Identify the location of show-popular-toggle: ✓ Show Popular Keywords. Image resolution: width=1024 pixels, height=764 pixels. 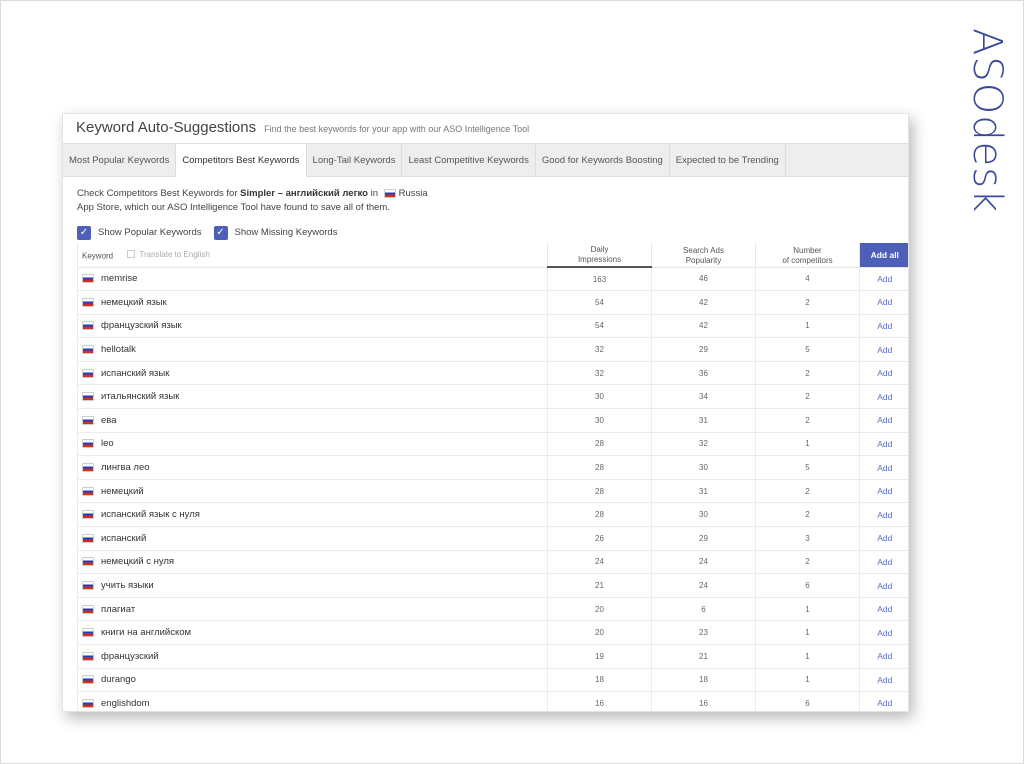
(139, 232).